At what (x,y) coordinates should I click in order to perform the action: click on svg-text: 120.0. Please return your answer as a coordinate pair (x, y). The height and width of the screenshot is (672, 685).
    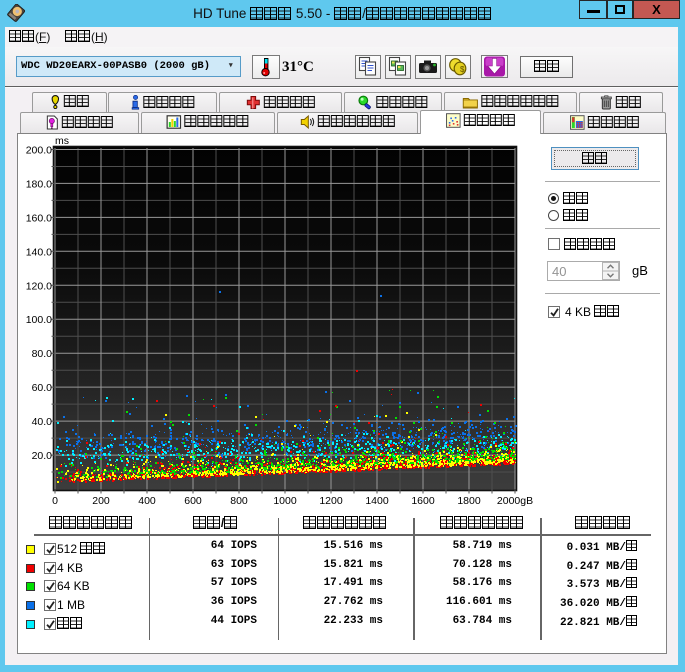
    Looking at the image, I should click on (39, 286).